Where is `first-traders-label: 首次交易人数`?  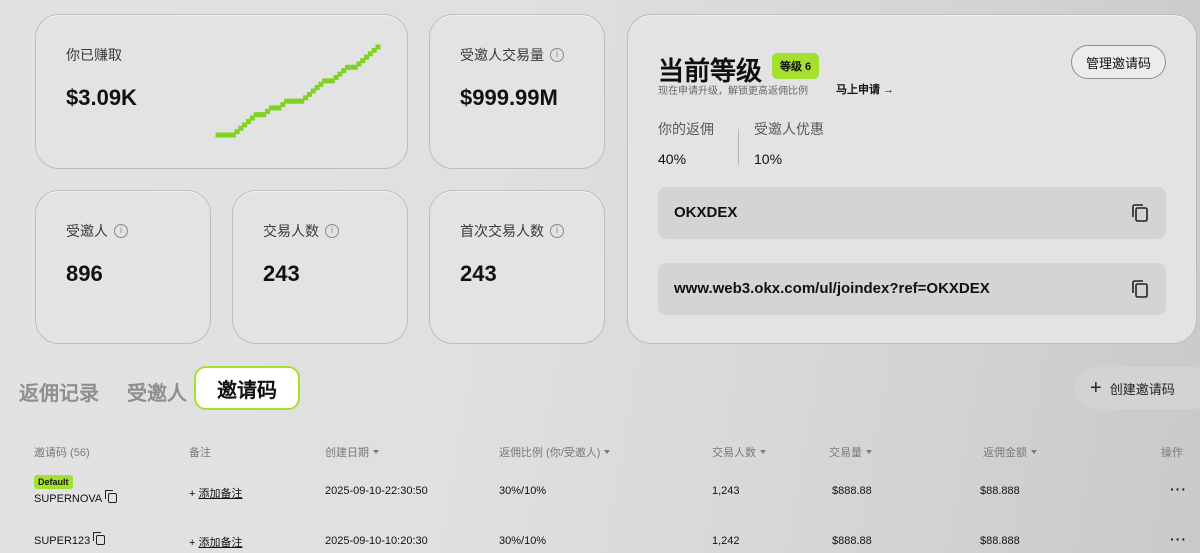
first-traders-label: 首次交易人数 is located at coordinates (502, 231).